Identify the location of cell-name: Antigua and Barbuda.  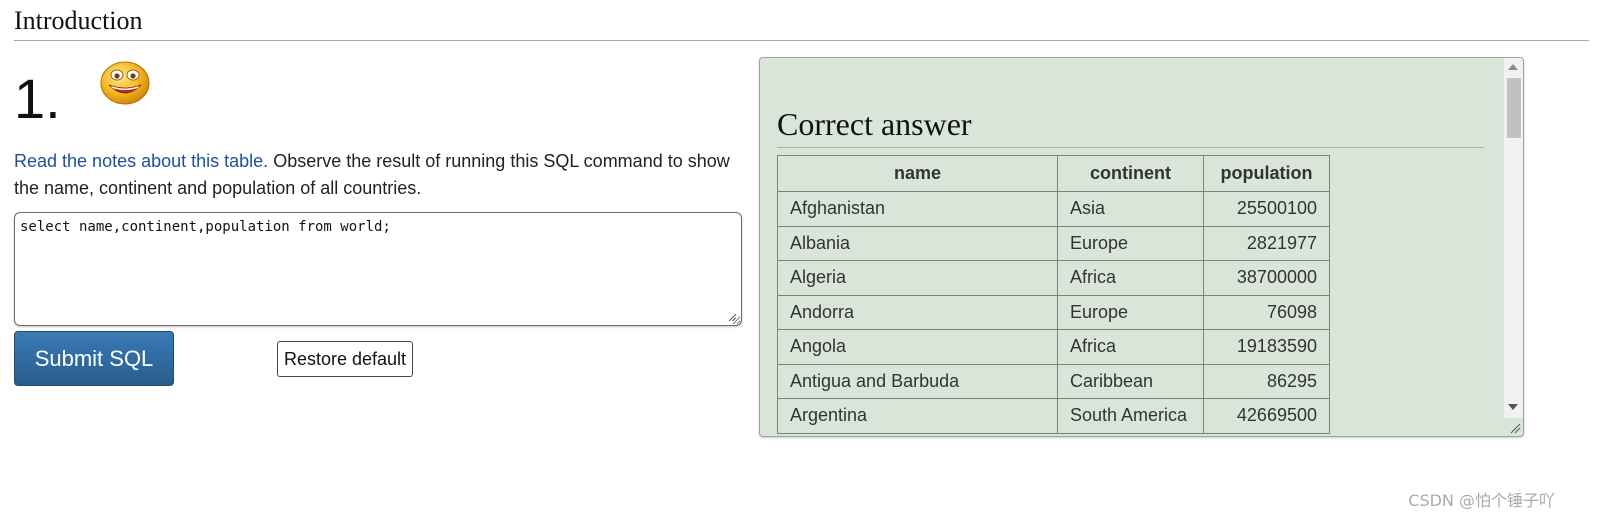
(917, 381).